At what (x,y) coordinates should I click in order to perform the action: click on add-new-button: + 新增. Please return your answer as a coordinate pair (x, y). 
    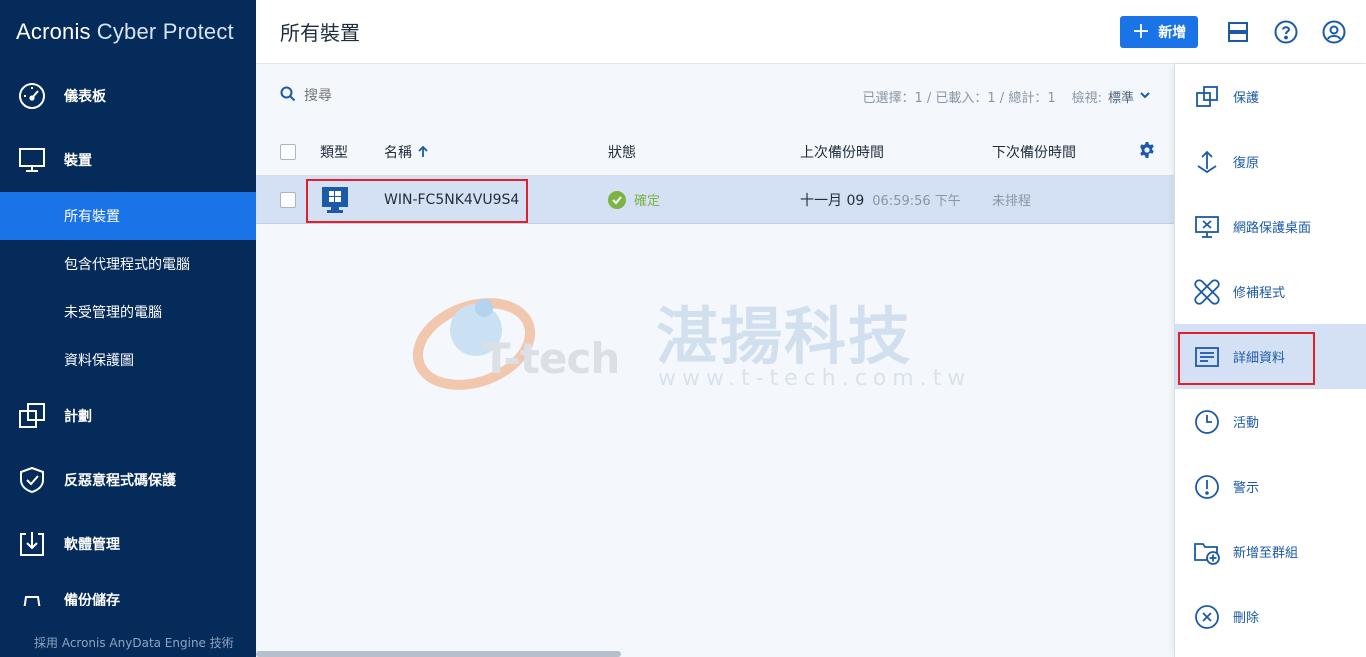
    Looking at the image, I should click on (1159, 31).